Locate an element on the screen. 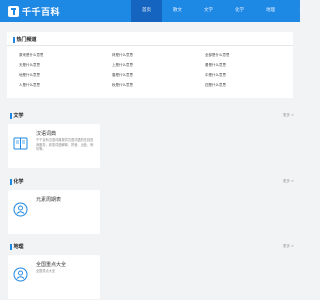 This screenshot has width=320, height=300. section-title-text: 化学 is located at coordinates (18, 182).